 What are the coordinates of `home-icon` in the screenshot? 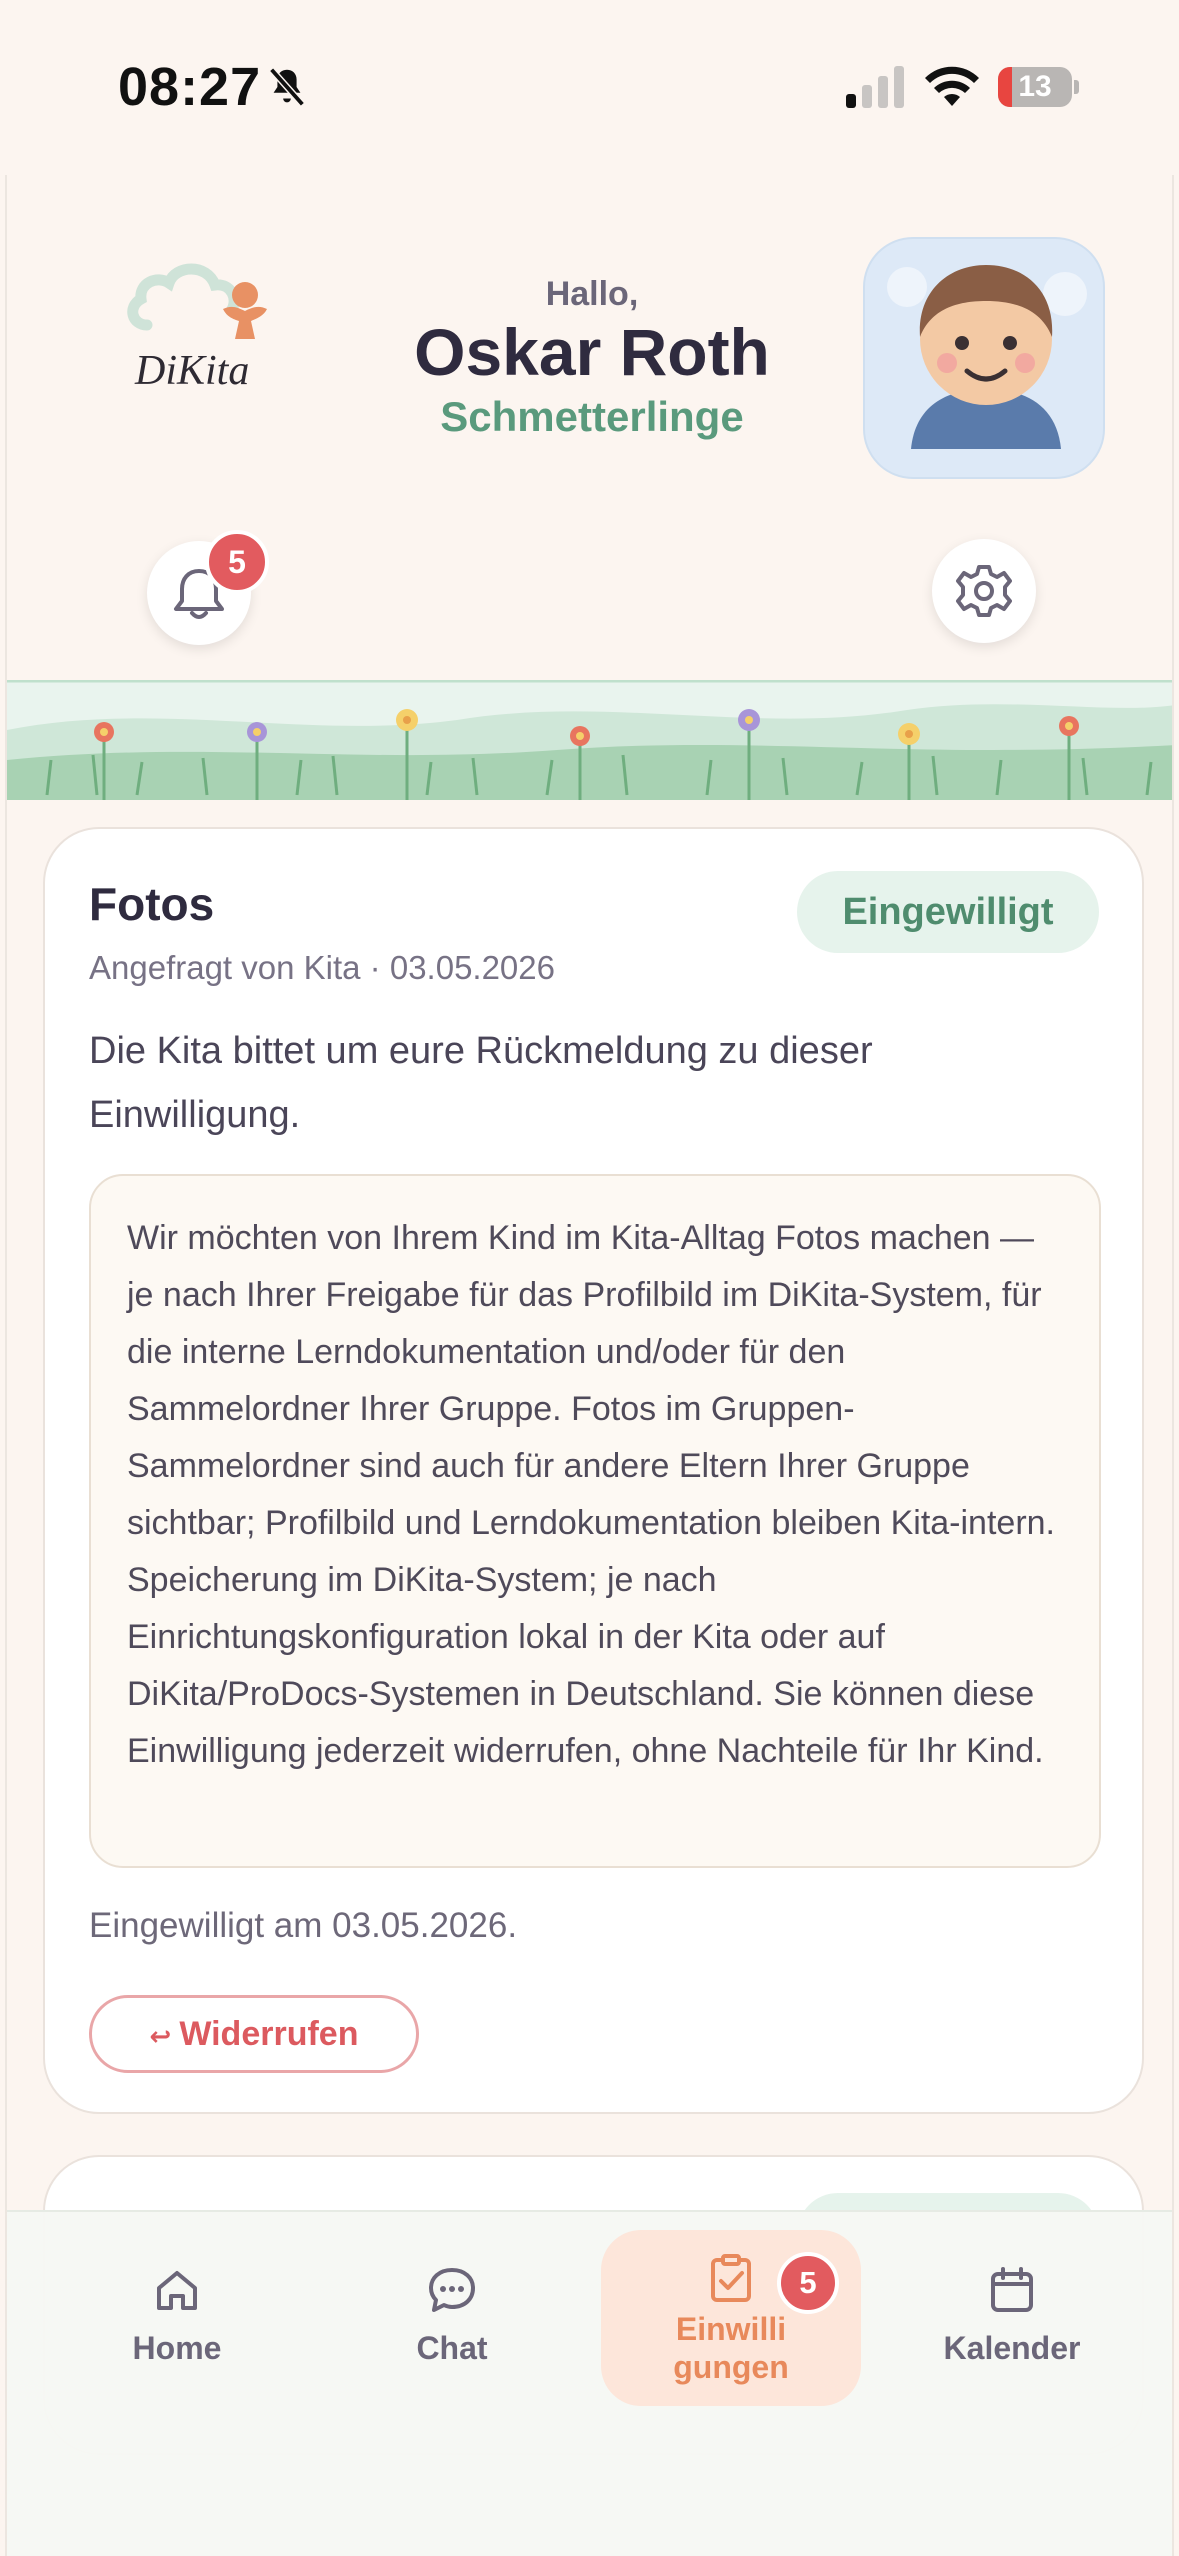 It's located at (177, 2290).